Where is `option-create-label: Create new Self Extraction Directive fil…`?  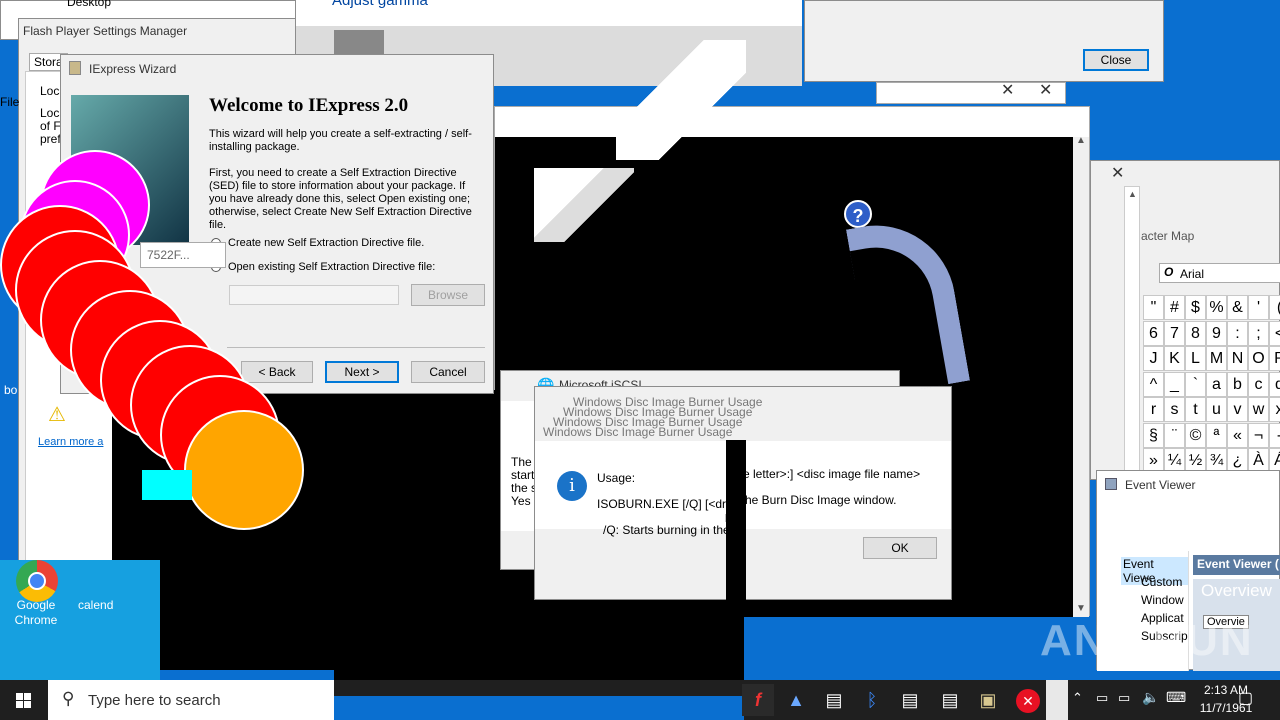 option-create-label: Create new Self Extraction Directive fil… is located at coordinates (326, 243).